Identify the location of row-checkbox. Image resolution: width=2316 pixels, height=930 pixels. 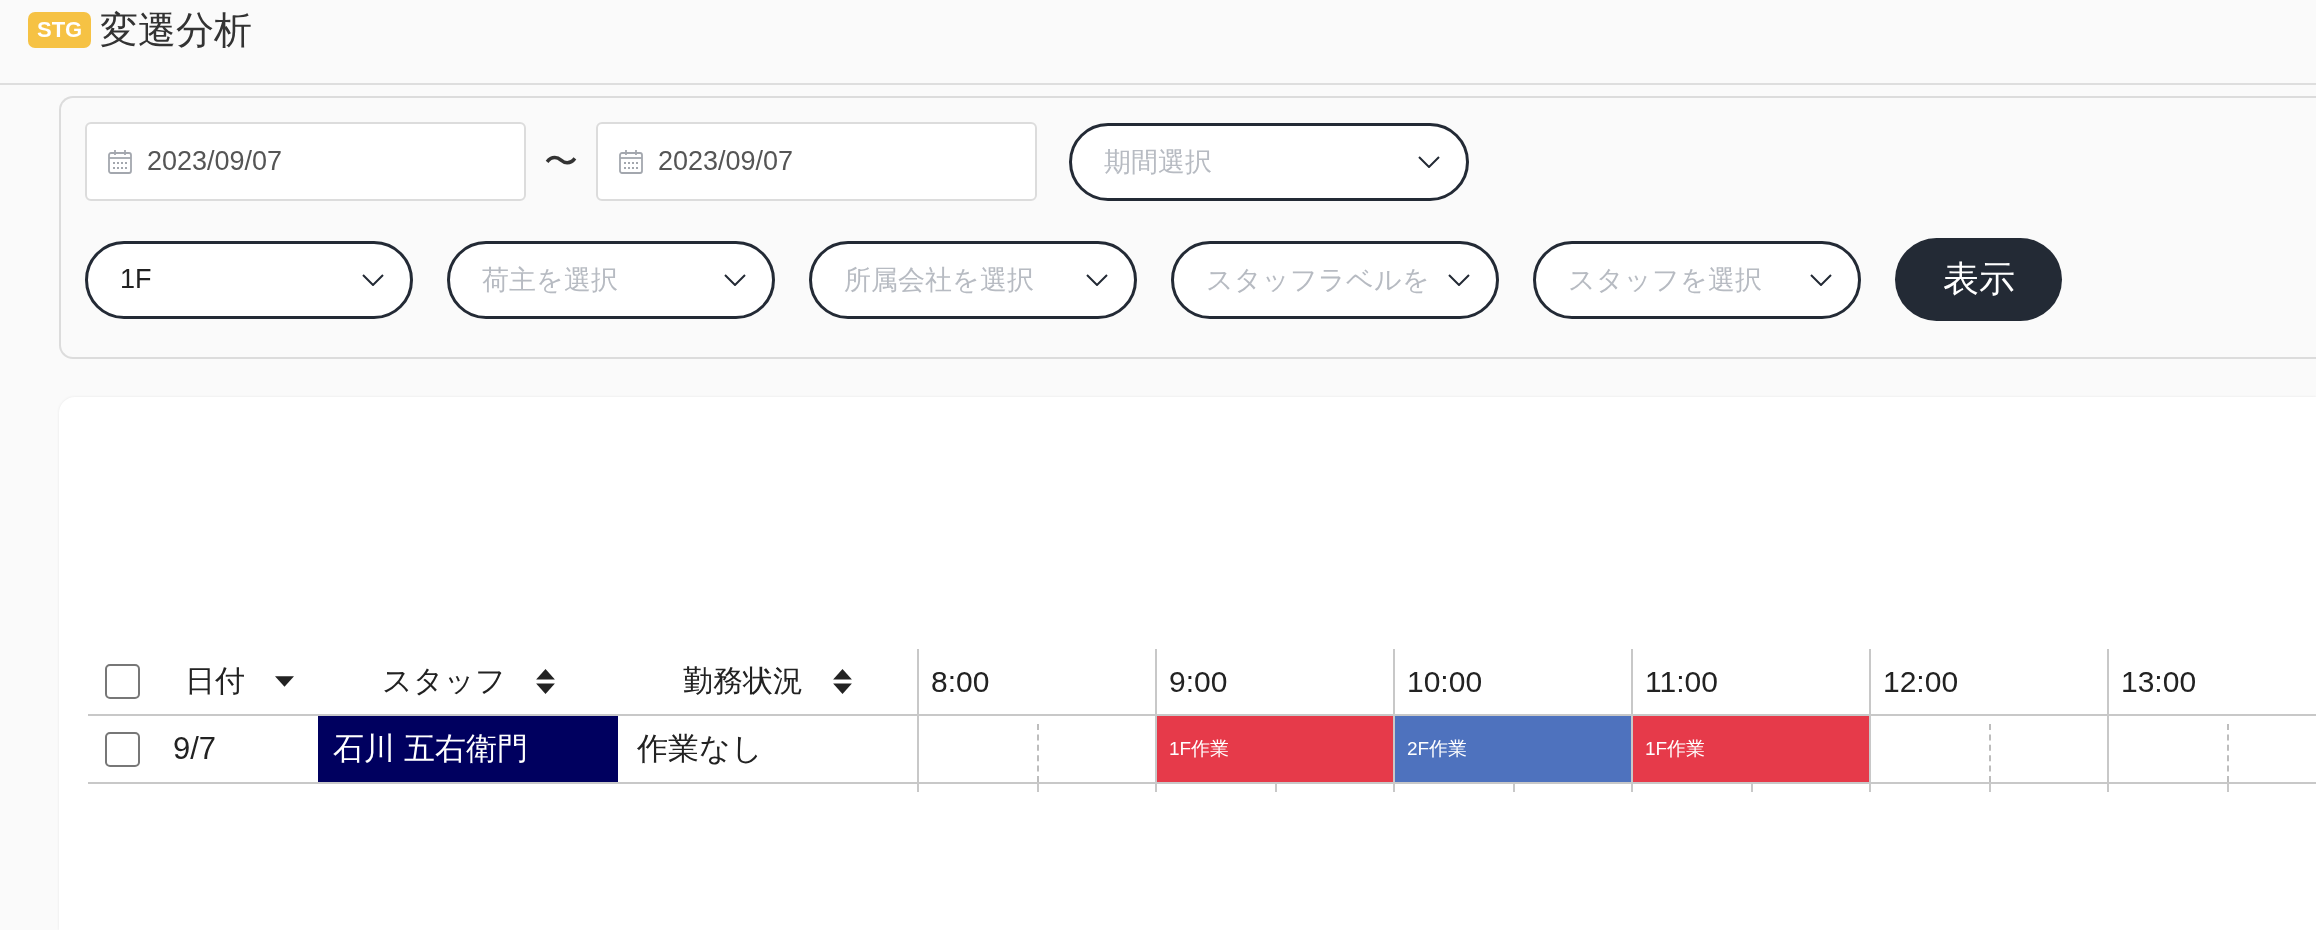
(122, 749).